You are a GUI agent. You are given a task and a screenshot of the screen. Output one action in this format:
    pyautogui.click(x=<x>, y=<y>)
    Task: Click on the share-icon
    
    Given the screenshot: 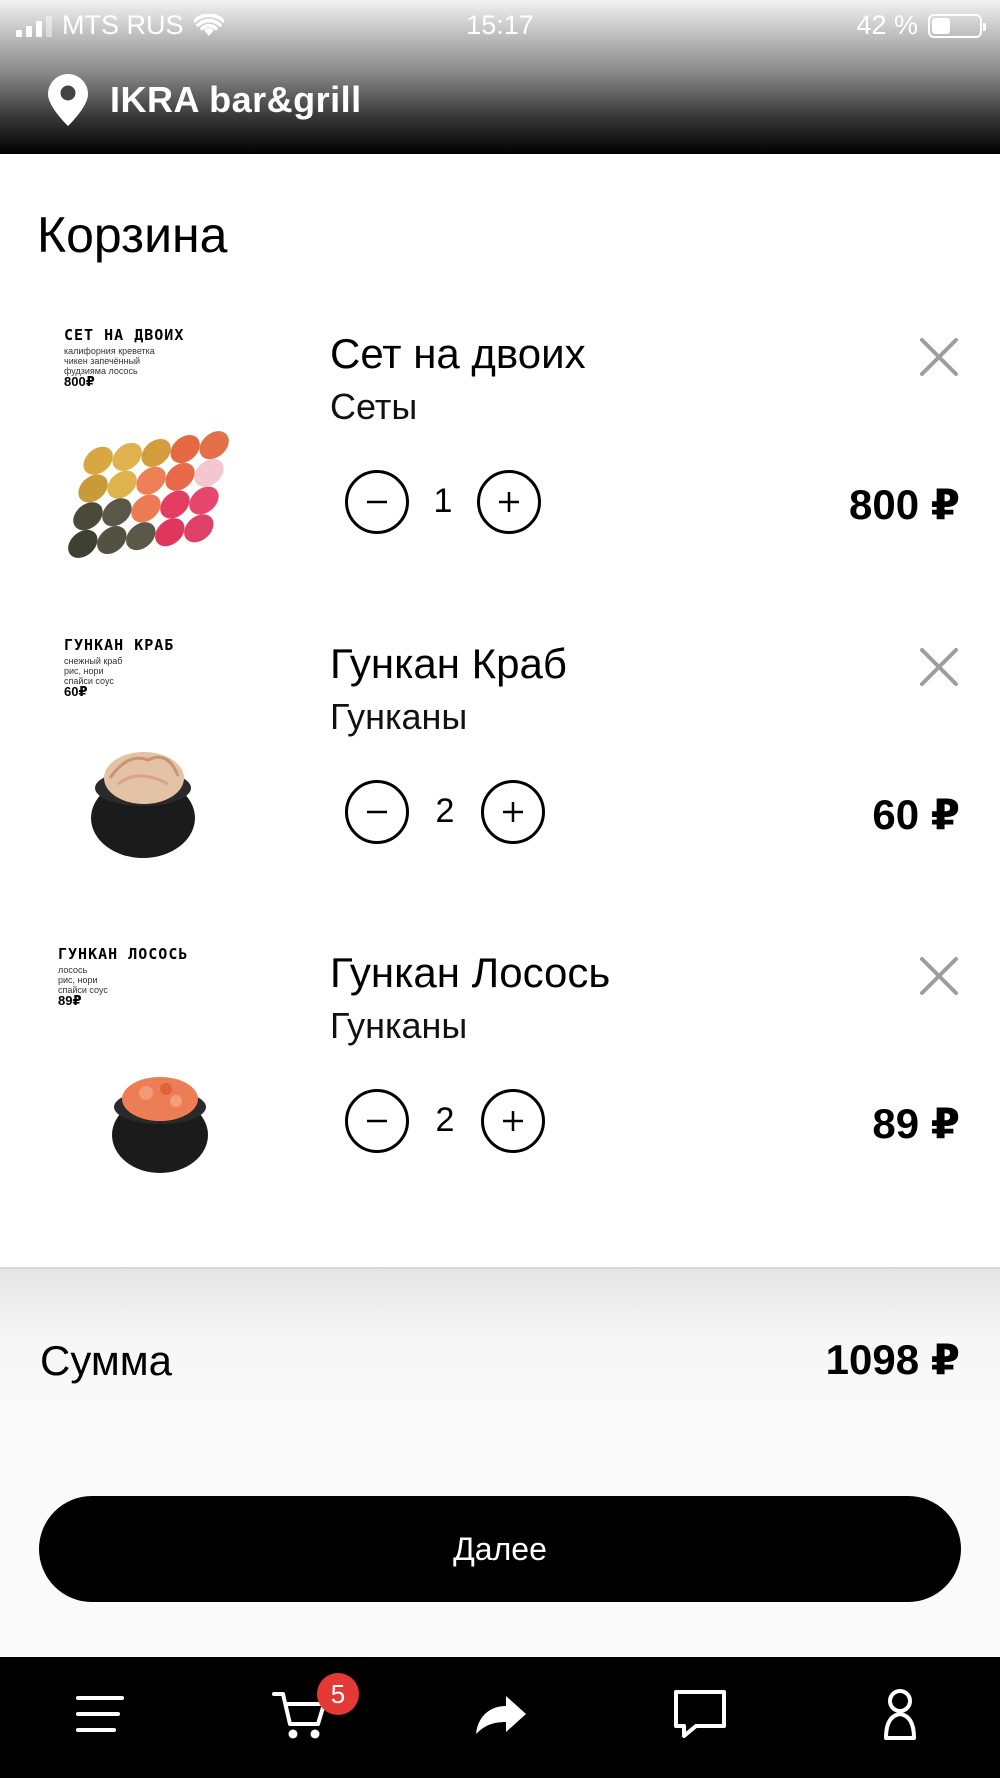 What is the action you would take?
    pyautogui.click(x=501, y=1715)
    